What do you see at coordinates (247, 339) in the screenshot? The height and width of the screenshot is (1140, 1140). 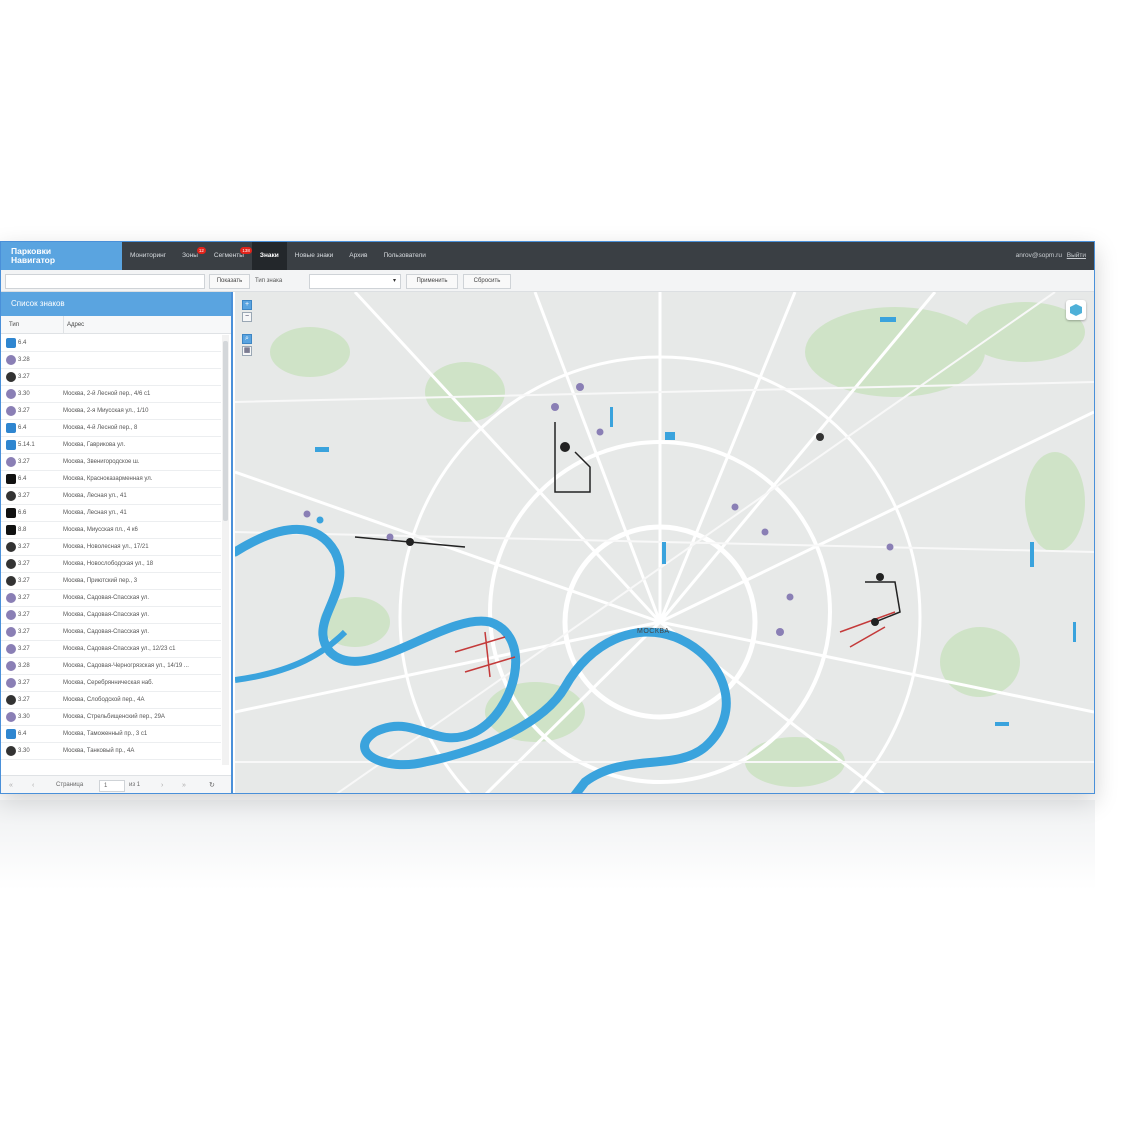 I see `search-icon: ⌕` at bounding box center [247, 339].